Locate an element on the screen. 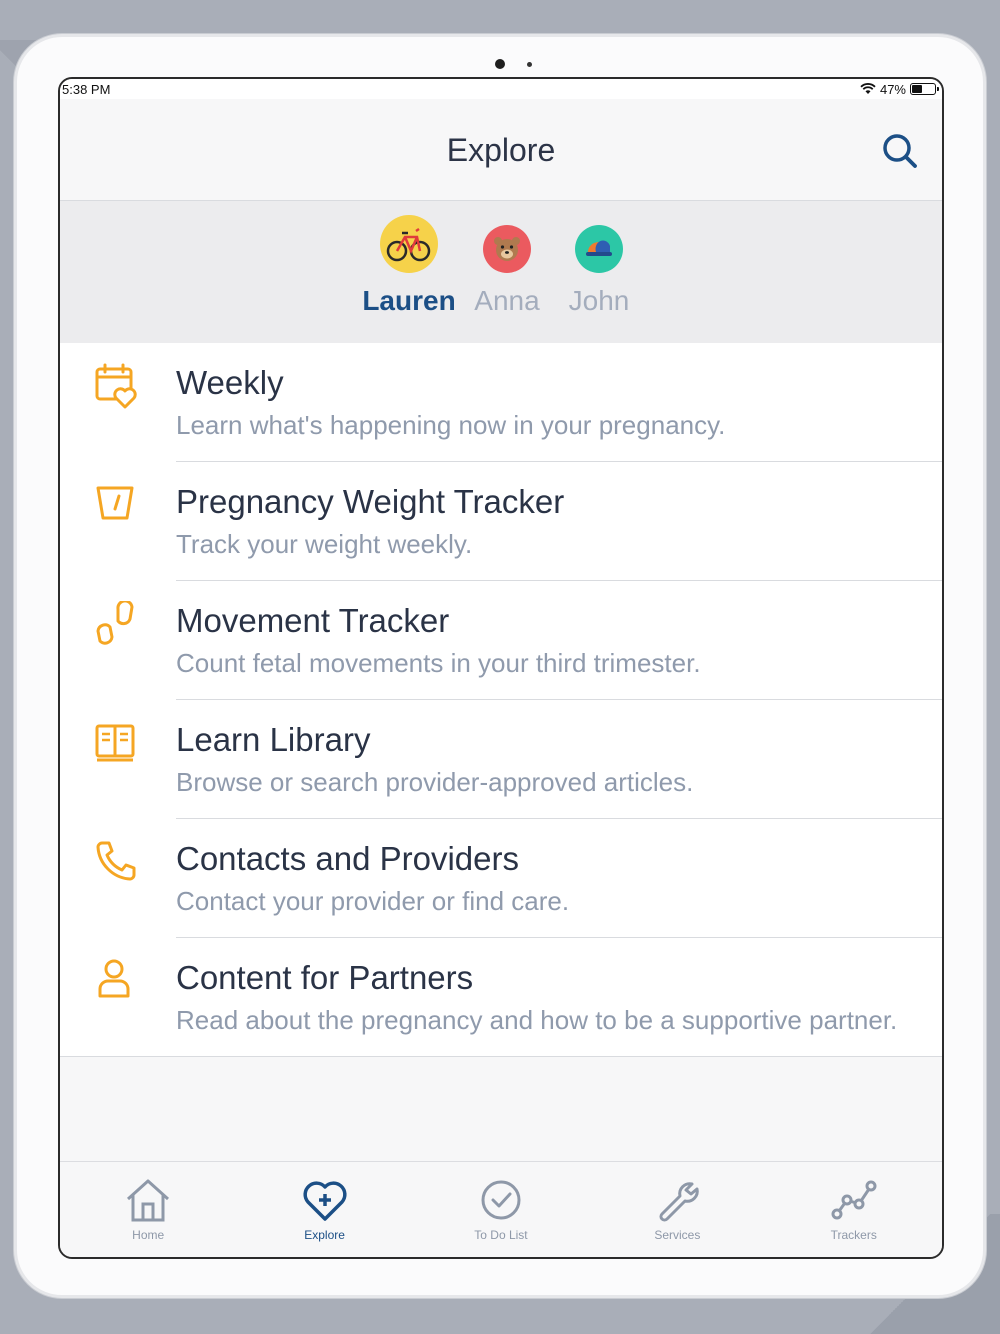  bicycle-icon is located at coordinates (408, 244).